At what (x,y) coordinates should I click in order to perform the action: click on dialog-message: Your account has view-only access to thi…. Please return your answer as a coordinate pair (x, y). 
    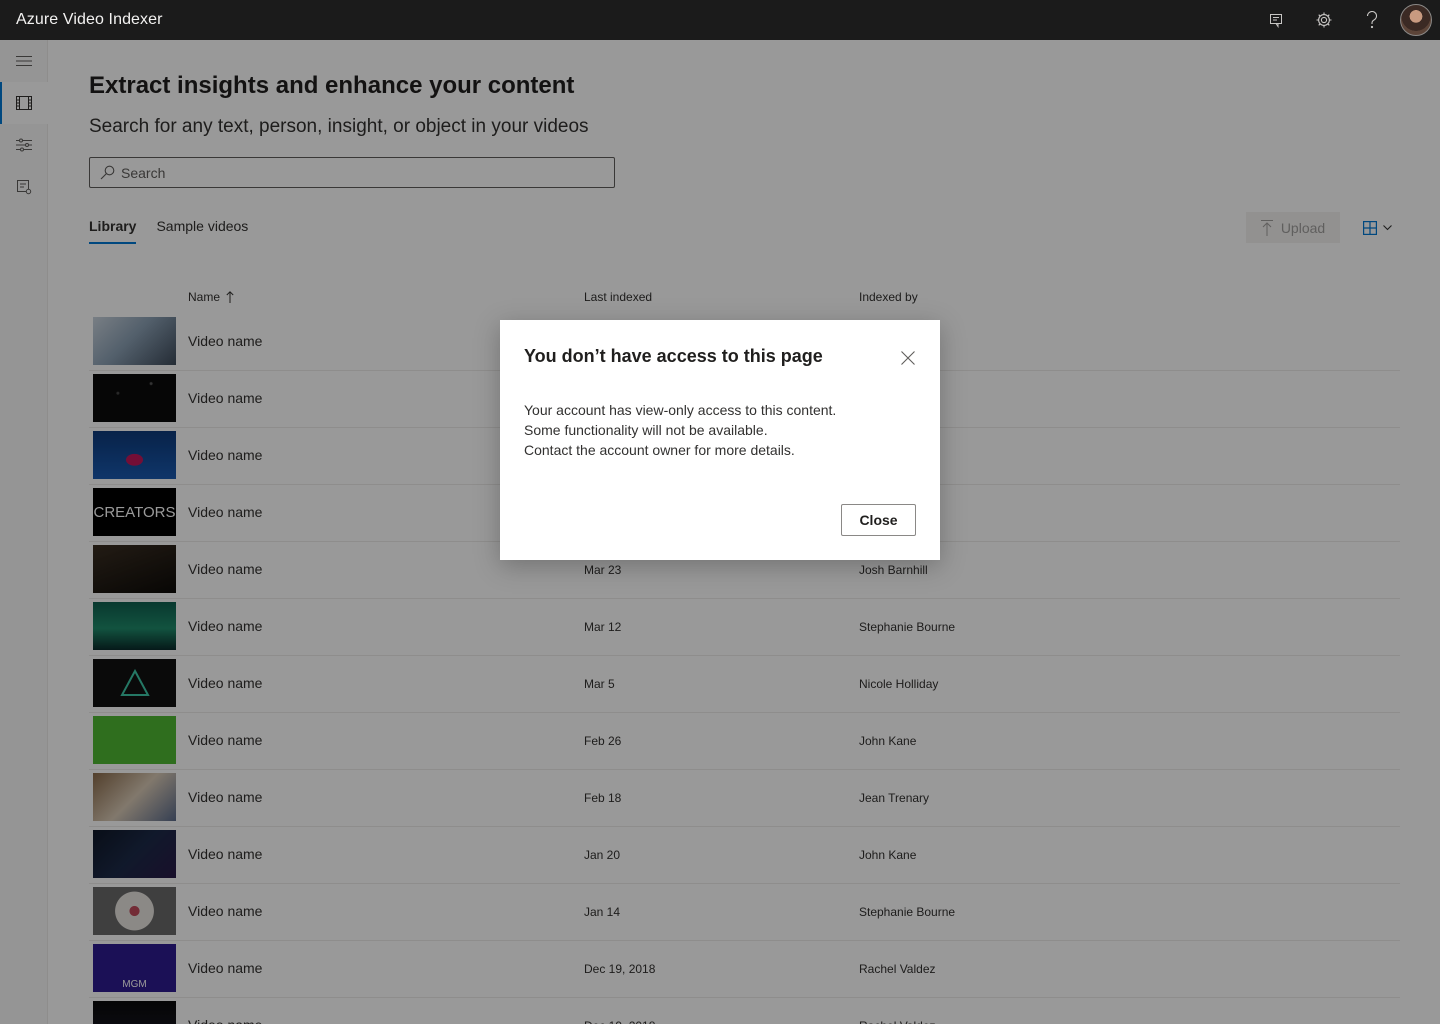
    Looking at the image, I should click on (680, 430).